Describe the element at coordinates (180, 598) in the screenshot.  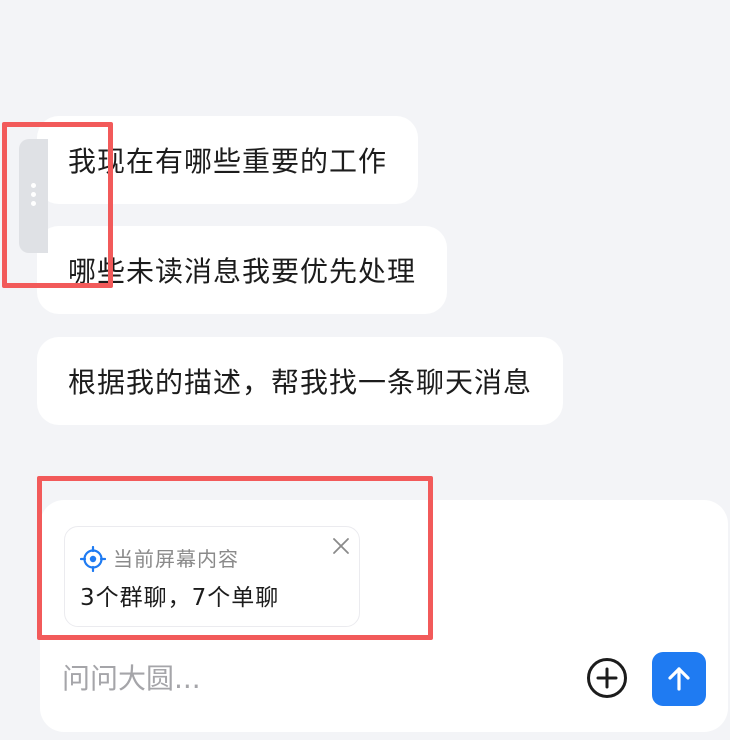
I see `context-card-summary: 3个群聊，7个单聊` at that location.